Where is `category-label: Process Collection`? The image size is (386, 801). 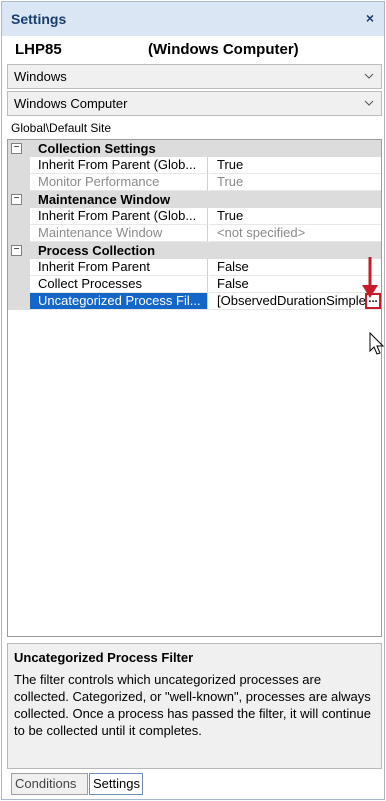
category-label: Process Collection is located at coordinates (97, 250).